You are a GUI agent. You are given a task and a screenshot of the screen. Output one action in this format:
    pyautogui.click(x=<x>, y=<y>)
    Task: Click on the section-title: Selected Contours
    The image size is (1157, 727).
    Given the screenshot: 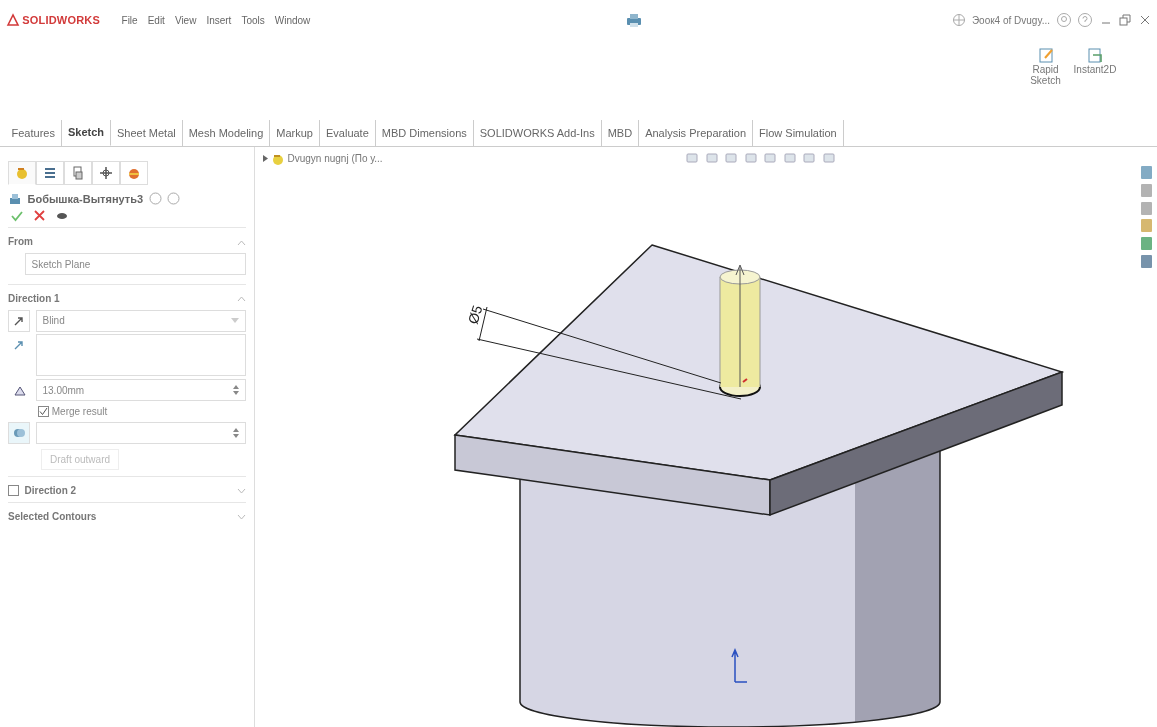 What is the action you would take?
    pyautogui.click(x=52, y=516)
    